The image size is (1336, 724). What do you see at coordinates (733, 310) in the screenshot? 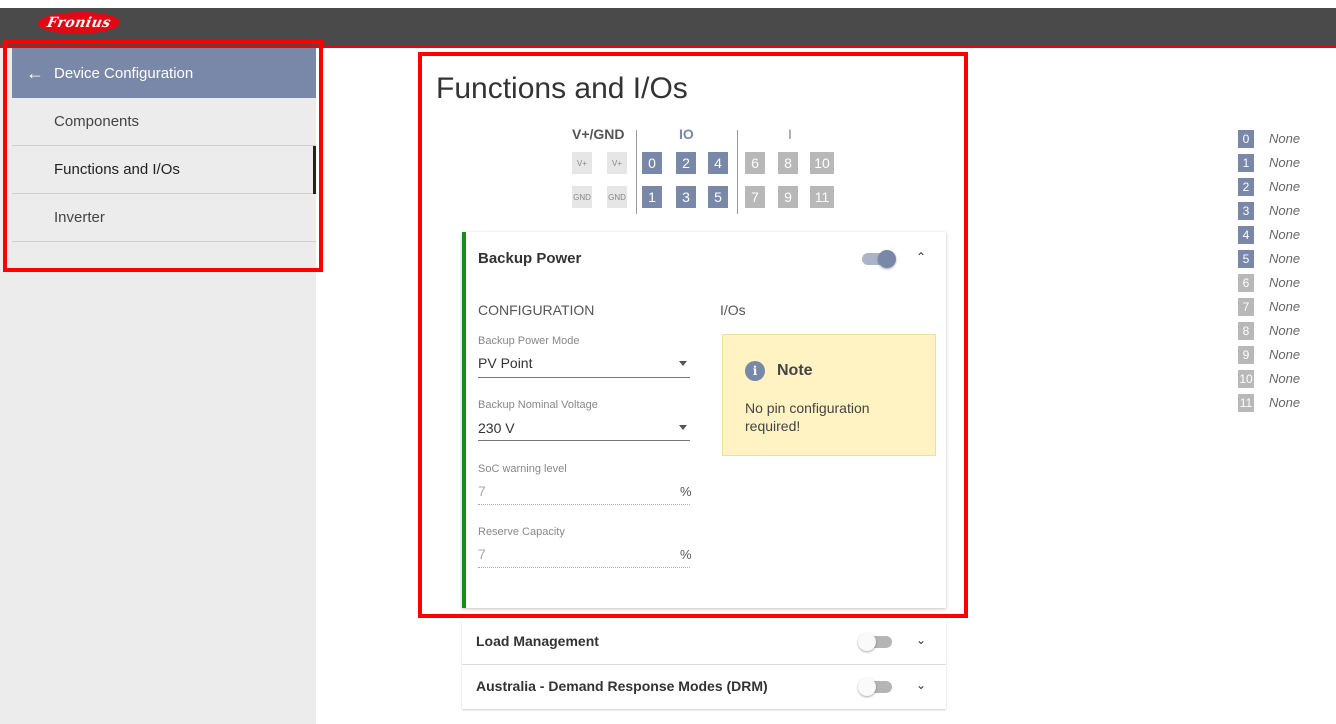
I see `ios-heading: I/Os` at bounding box center [733, 310].